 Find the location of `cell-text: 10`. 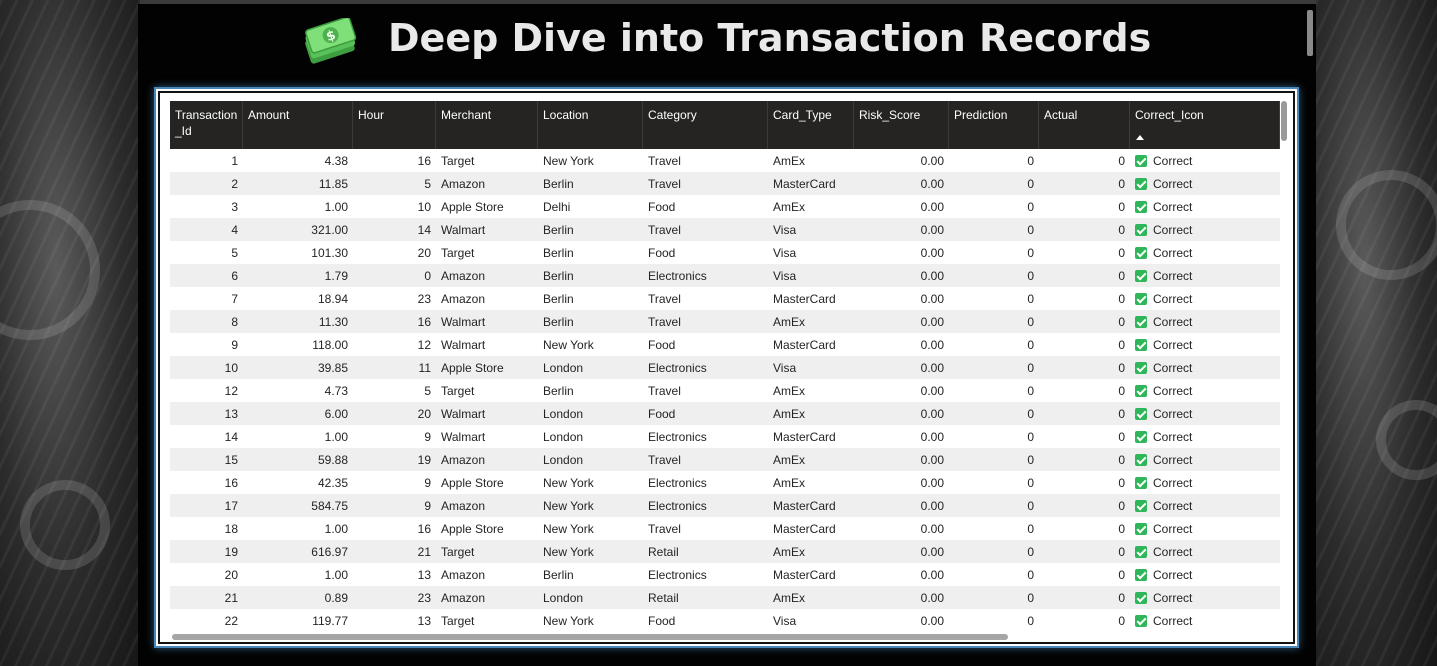

cell-text: 10 is located at coordinates (424, 207).